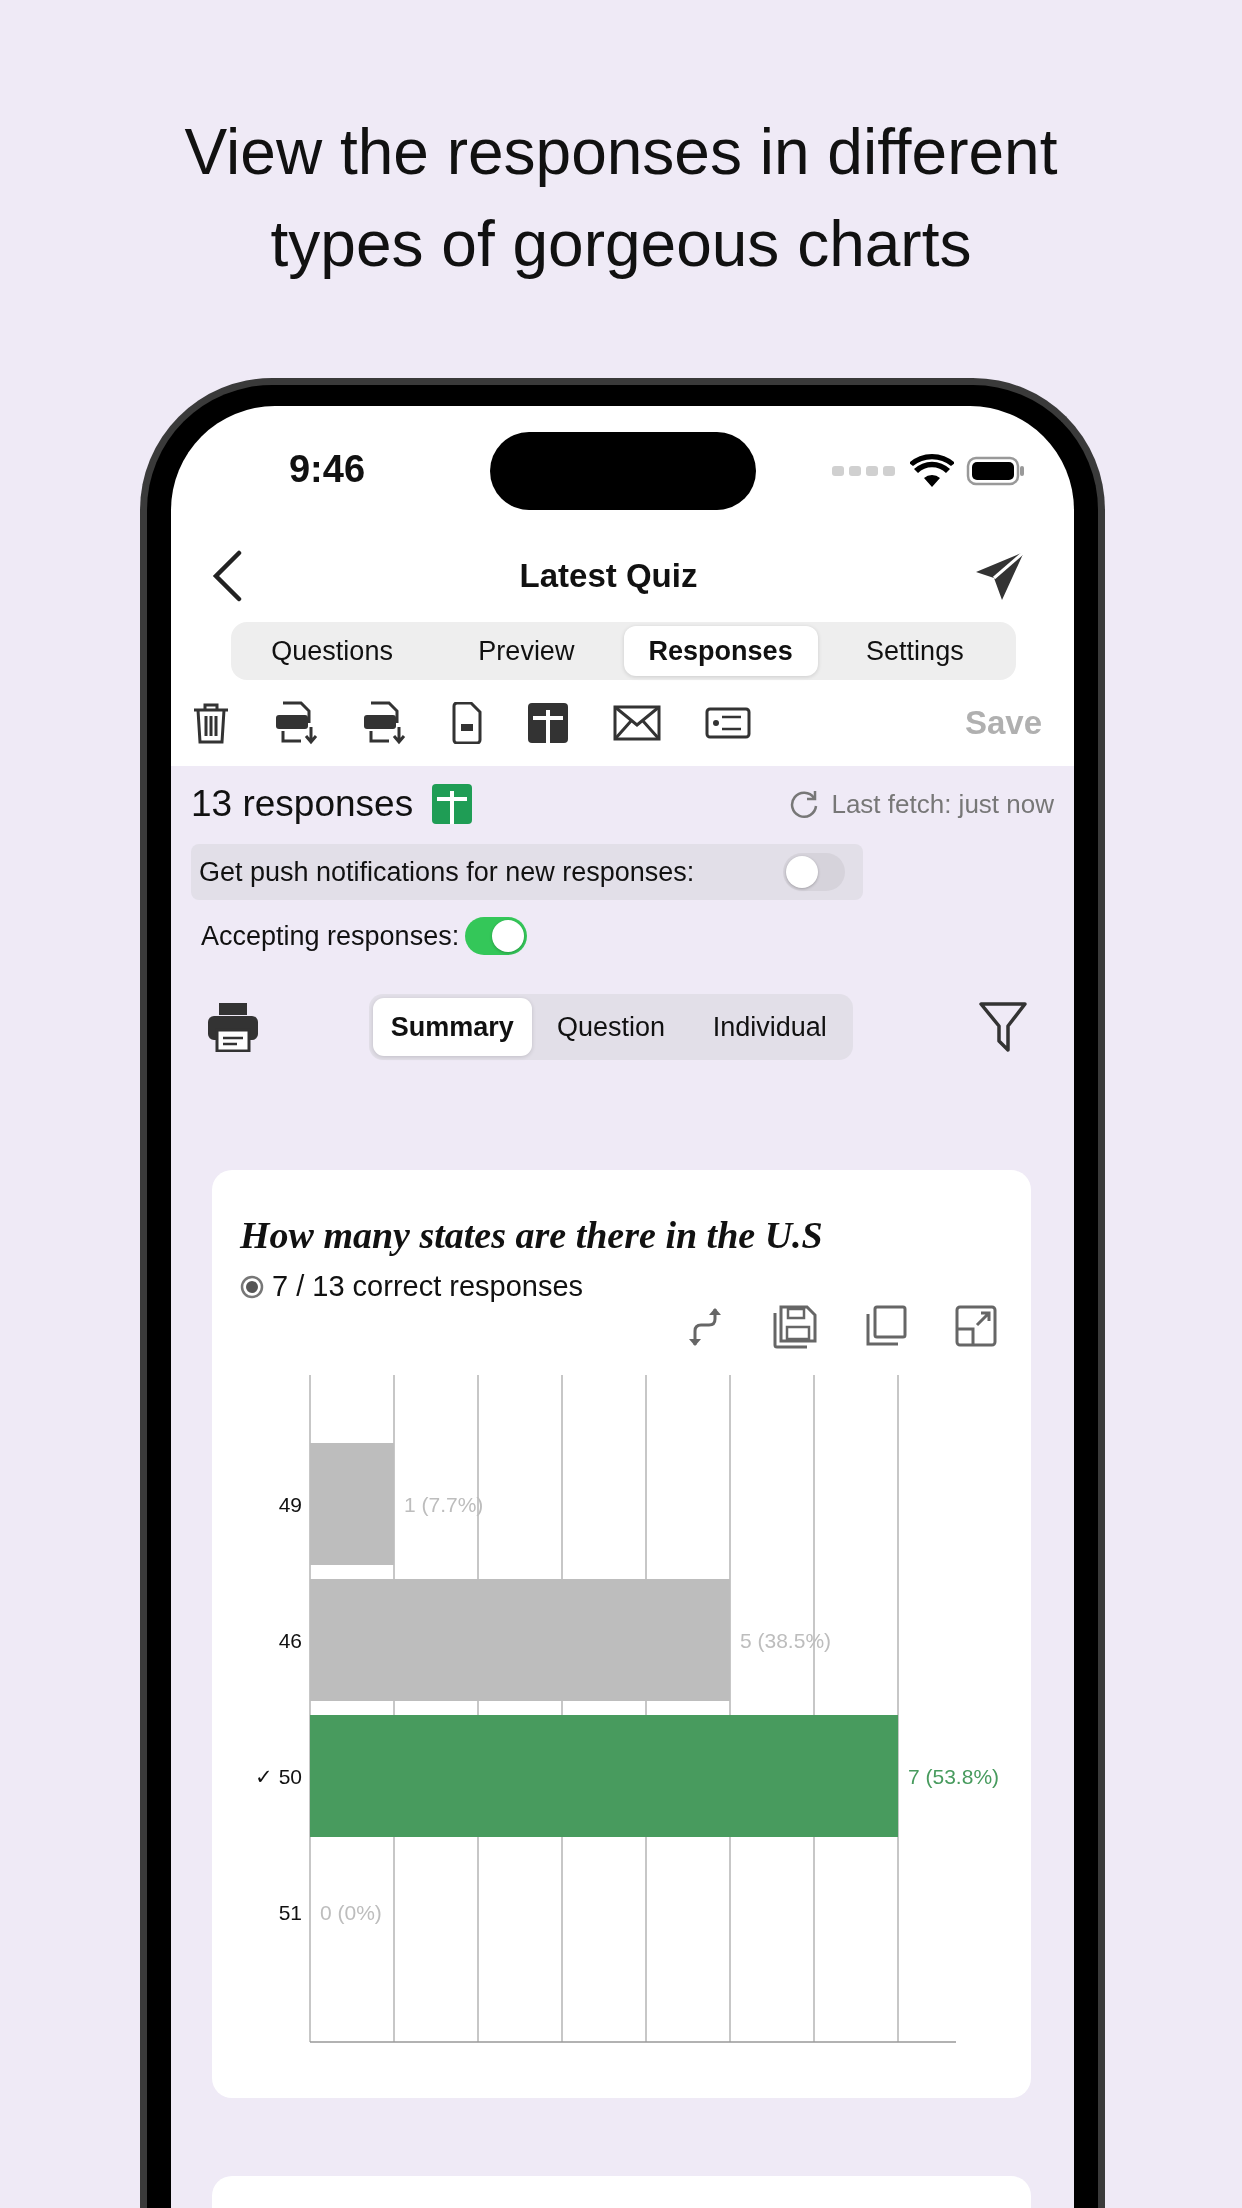 This screenshot has width=1242, height=2208. Describe the element at coordinates (327, 469) in the screenshot. I see `status-time: 9:46` at that location.